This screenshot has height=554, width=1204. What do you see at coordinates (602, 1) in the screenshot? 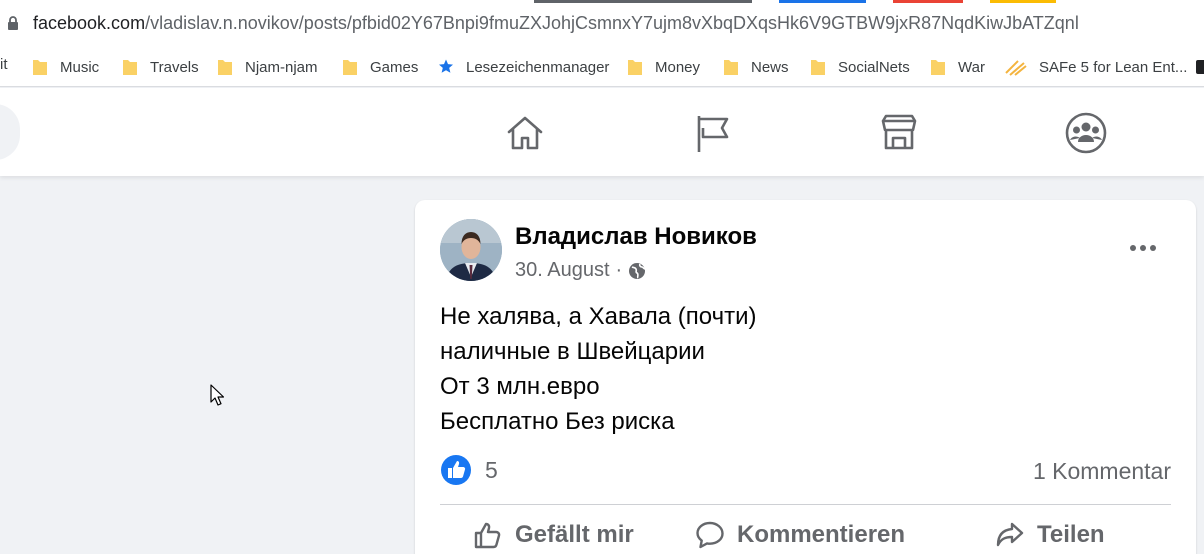
I see `tab-strip-edge` at bounding box center [602, 1].